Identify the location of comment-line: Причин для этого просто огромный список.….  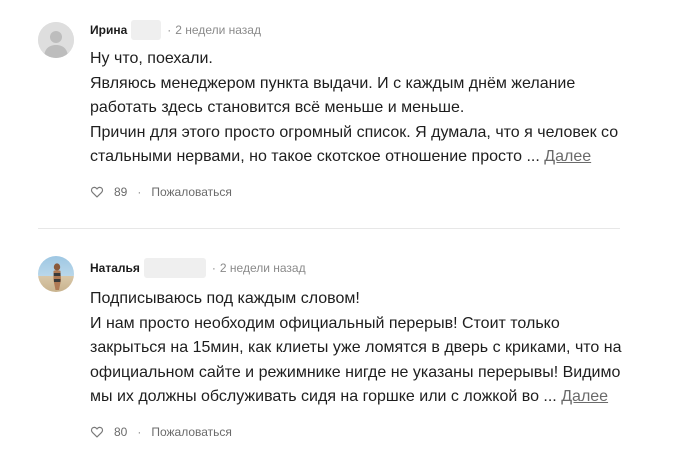
(354, 132).